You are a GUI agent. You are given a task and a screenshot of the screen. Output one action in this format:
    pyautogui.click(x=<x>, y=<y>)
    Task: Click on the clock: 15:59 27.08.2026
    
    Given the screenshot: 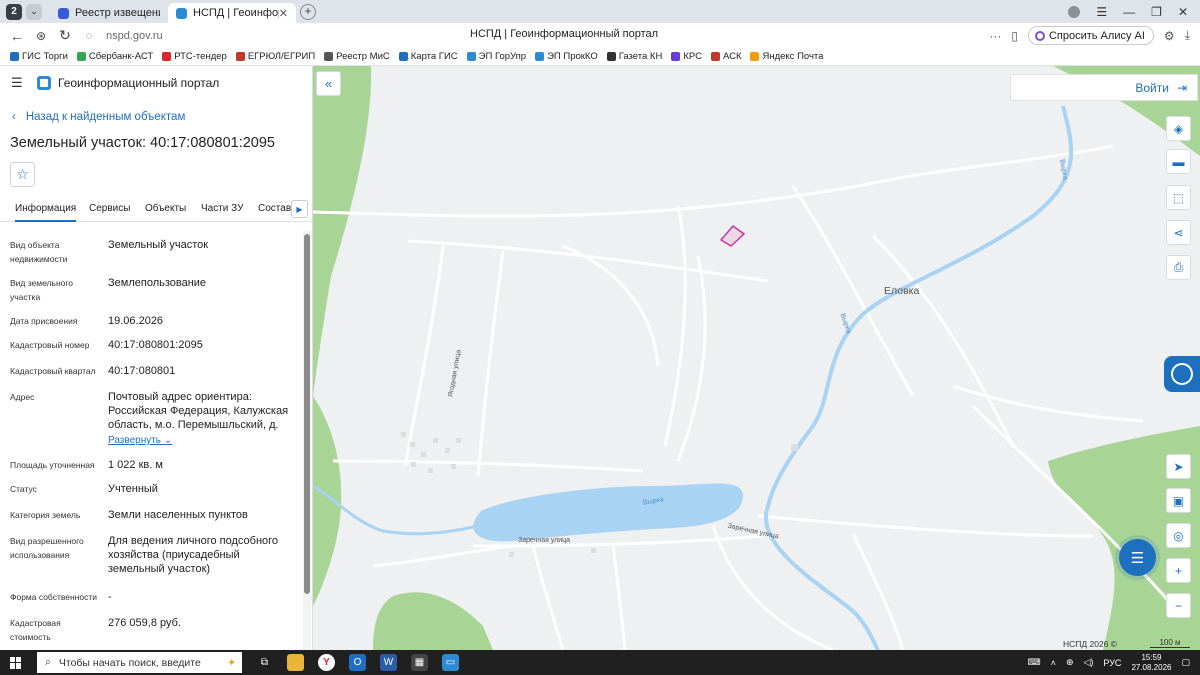 What is the action you would take?
    pyautogui.click(x=1151, y=663)
    